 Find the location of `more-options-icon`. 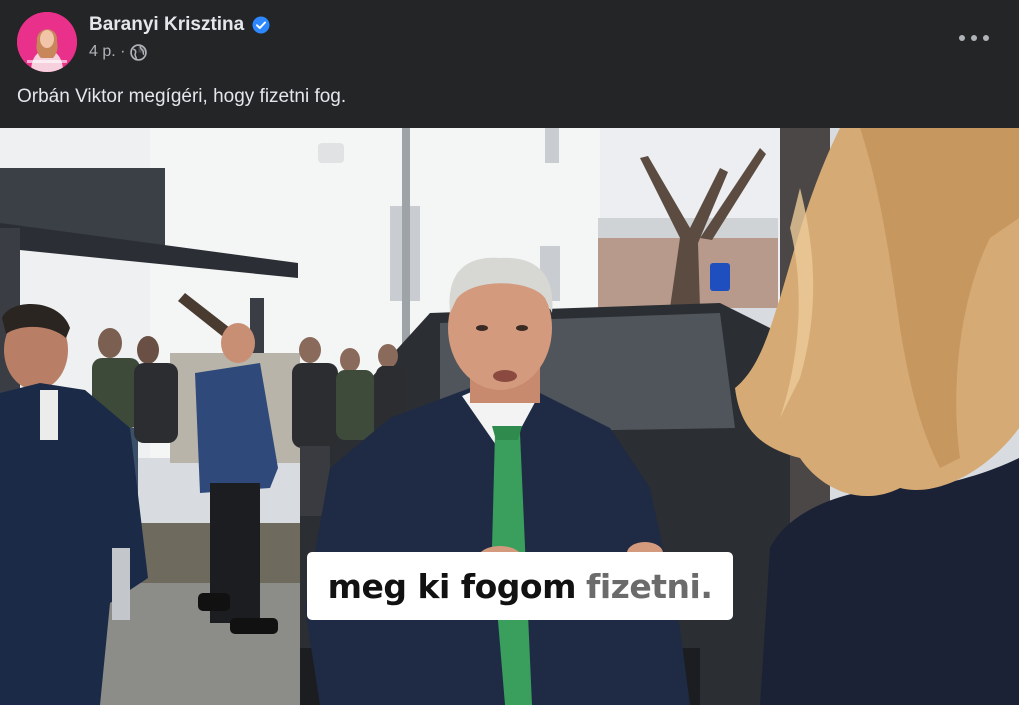

more-options-icon is located at coordinates (974, 38).